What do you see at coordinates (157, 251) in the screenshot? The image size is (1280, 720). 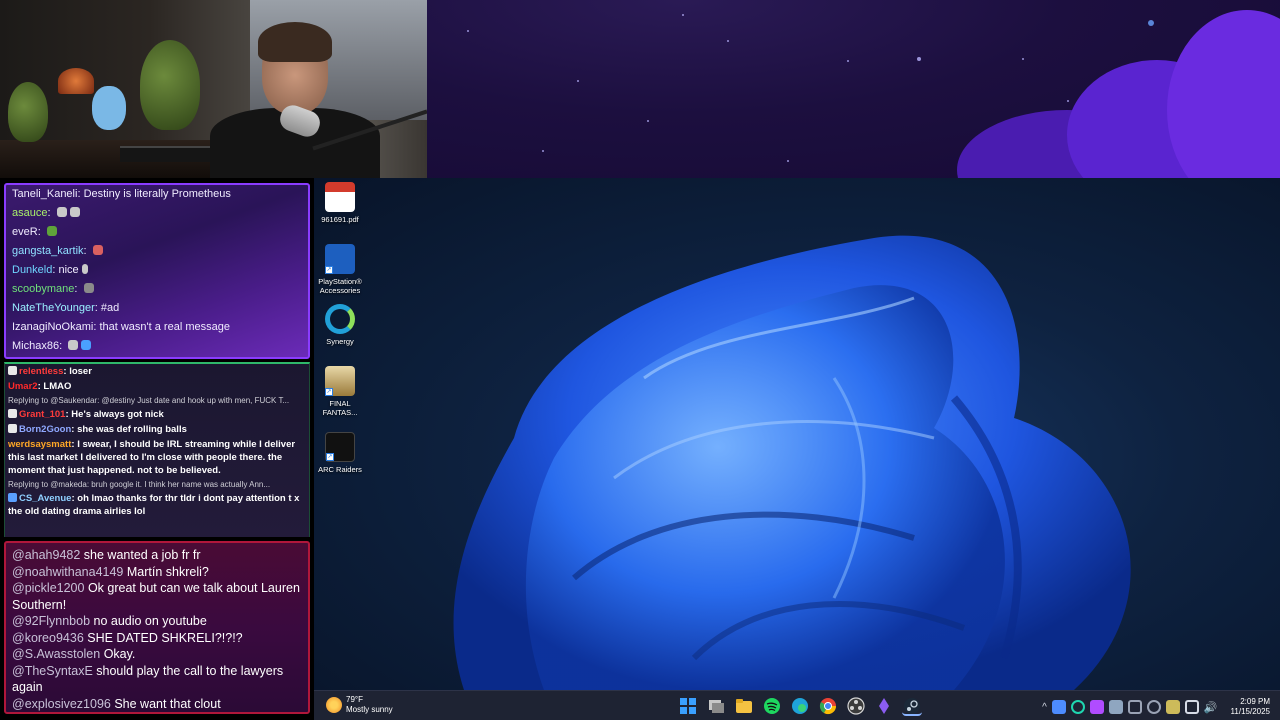 I see `chat-message: gangsta_kartik:` at bounding box center [157, 251].